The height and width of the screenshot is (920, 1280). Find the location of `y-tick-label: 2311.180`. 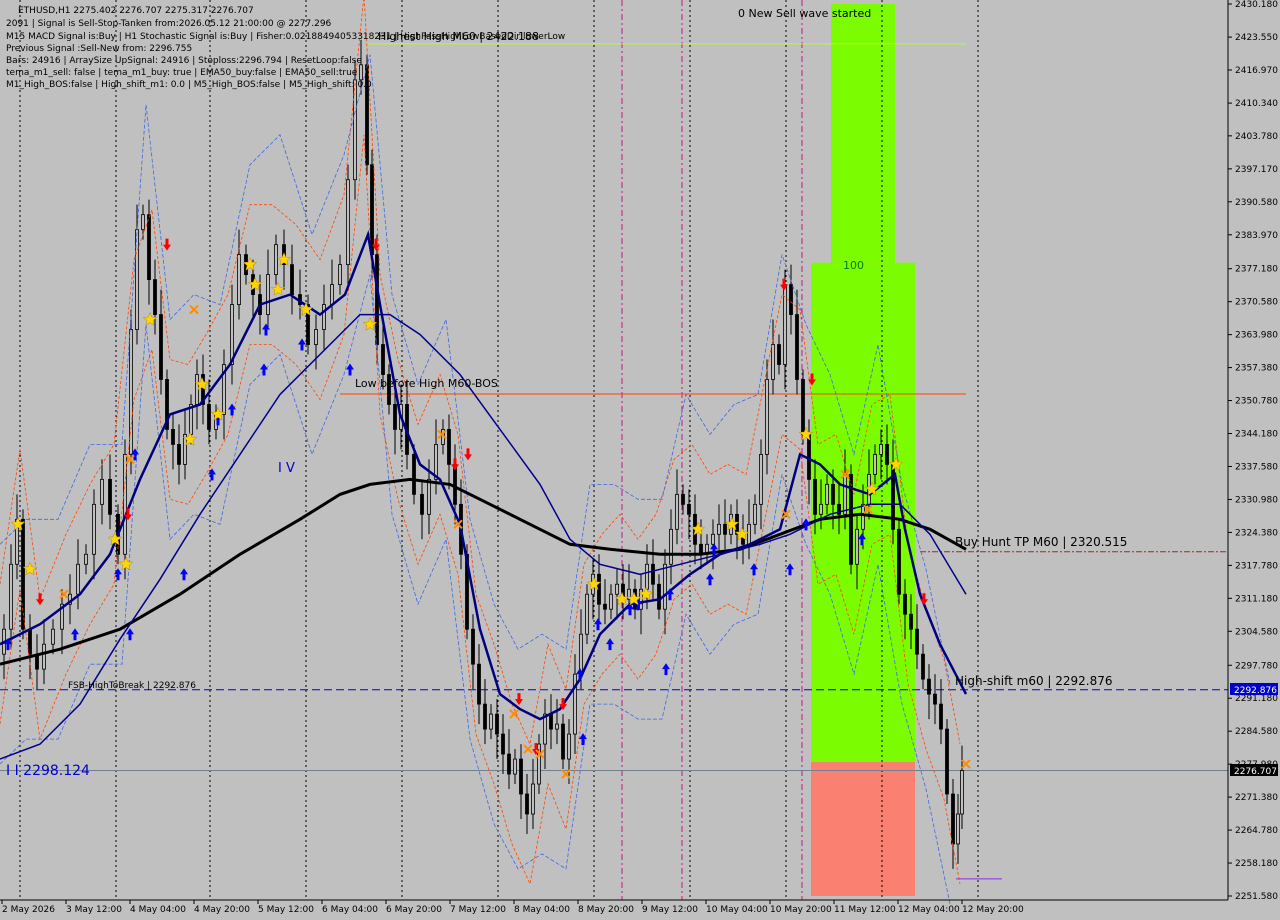

y-tick-label: 2311.180 is located at coordinates (1256, 599).